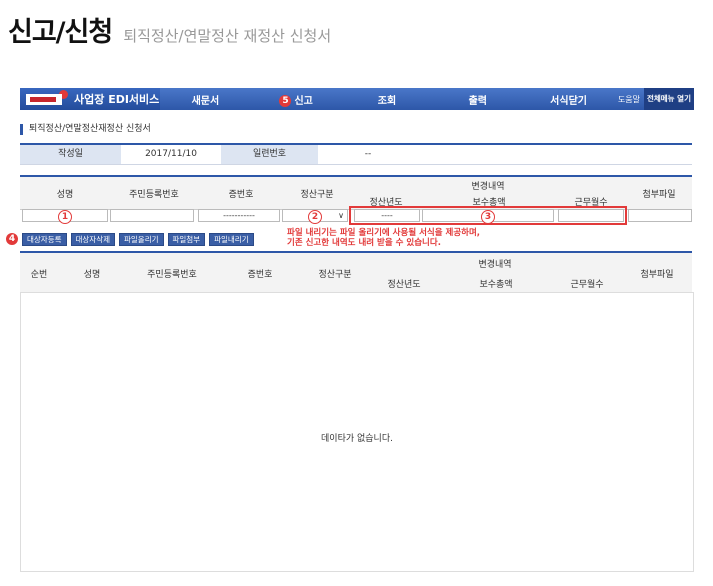 Image resolution: width=713 pixels, height=586 pixels. What do you see at coordinates (387, 99) in the screenshot?
I see `menu-inquiry: 조회` at bounding box center [387, 99].